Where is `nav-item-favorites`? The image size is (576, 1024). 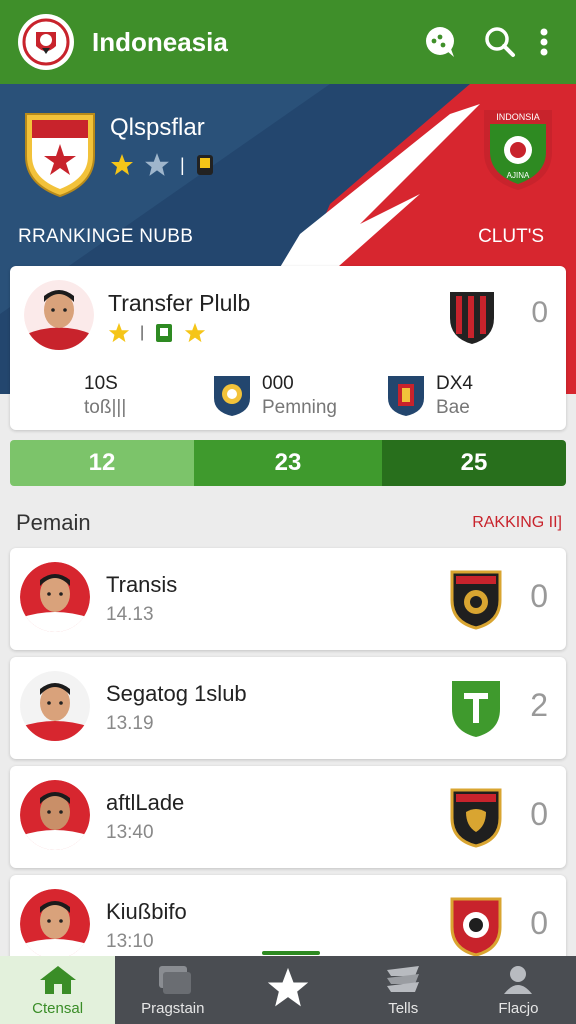
nav-item-favorites is located at coordinates (287, 990).